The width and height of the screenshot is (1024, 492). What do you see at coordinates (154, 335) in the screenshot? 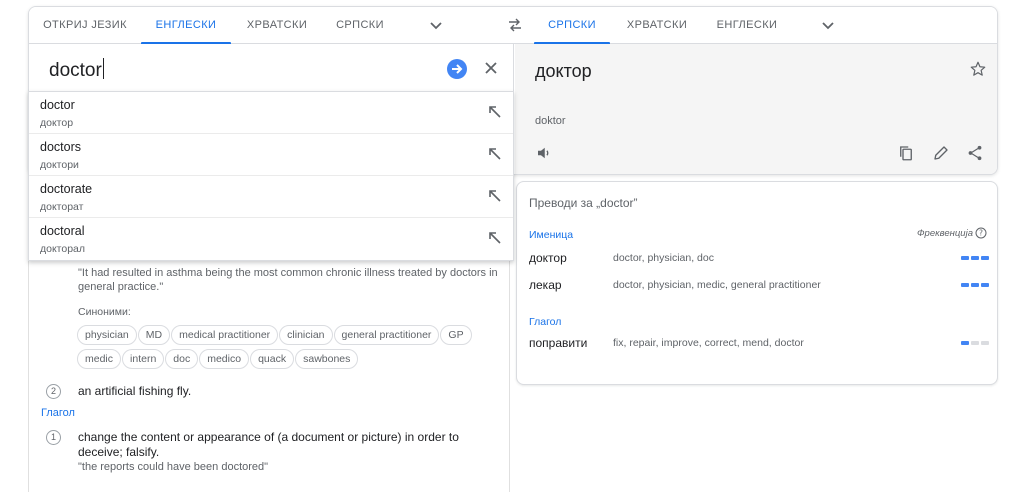
I see `synonym-chip: MD` at bounding box center [154, 335].